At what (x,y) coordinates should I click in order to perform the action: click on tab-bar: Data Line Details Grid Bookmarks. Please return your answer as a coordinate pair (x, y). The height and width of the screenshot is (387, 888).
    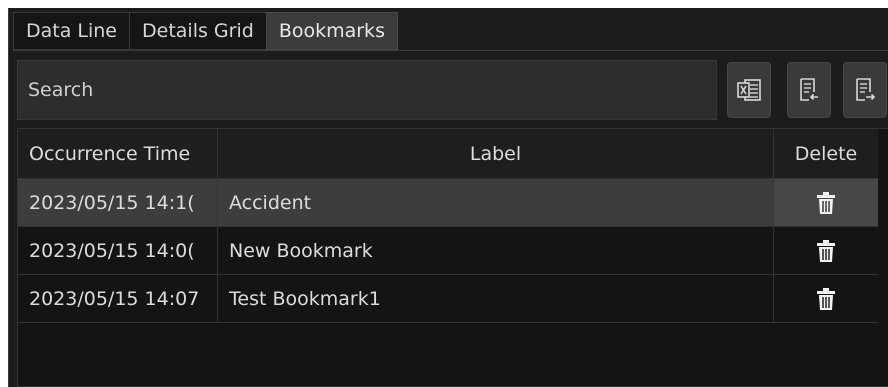
    Looking at the image, I should click on (205, 31).